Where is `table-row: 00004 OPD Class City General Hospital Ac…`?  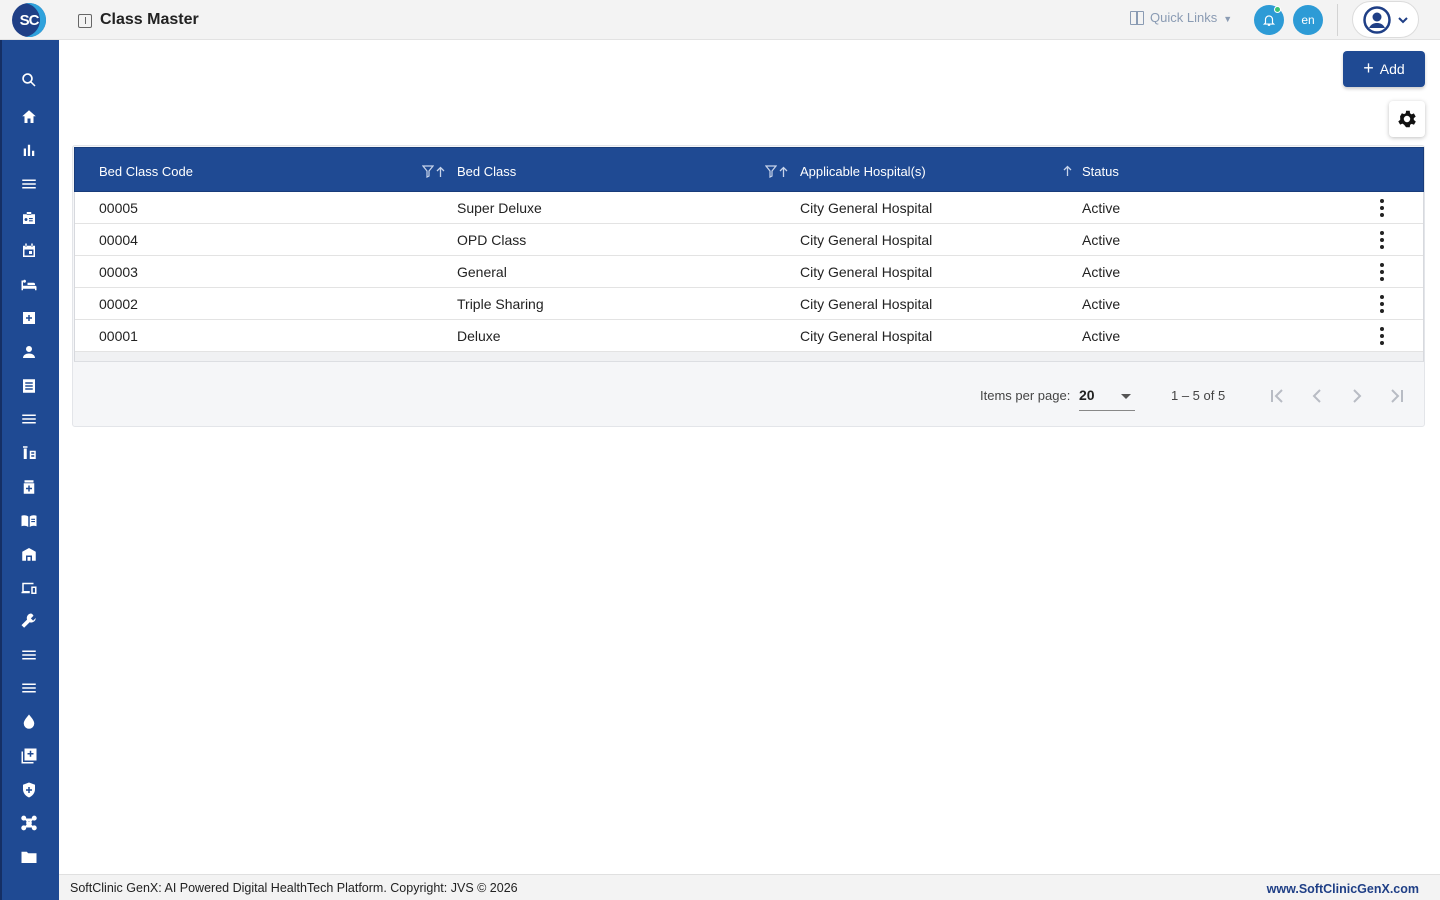
table-row: 00004 OPD Class City General Hospital Ac… is located at coordinates (749, 240).